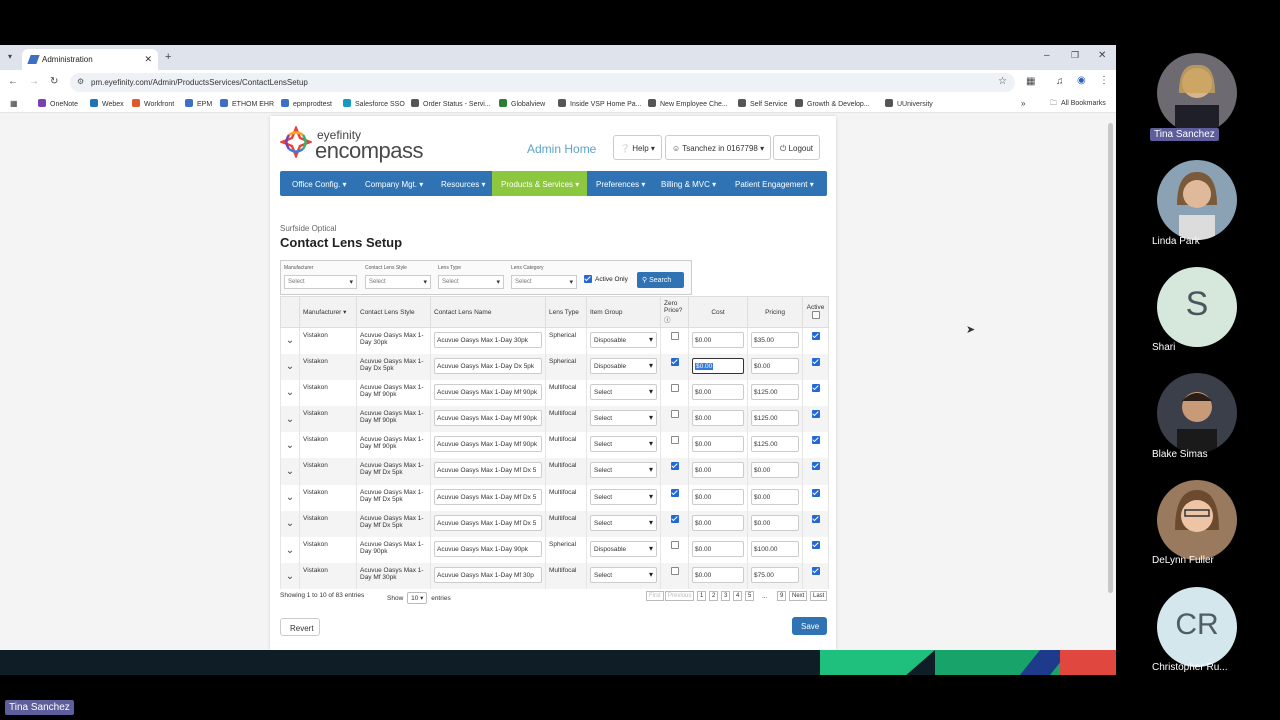  Describe the element at coordinates (1197, 307) in the screenshot. I see `participant-avatar: S` at that location.